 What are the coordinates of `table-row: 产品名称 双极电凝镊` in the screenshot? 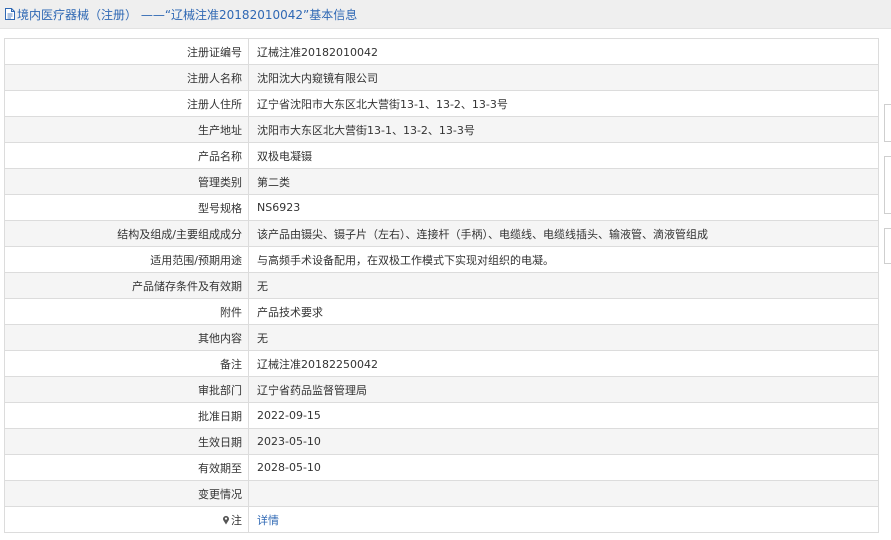 It's located at (441, 155).